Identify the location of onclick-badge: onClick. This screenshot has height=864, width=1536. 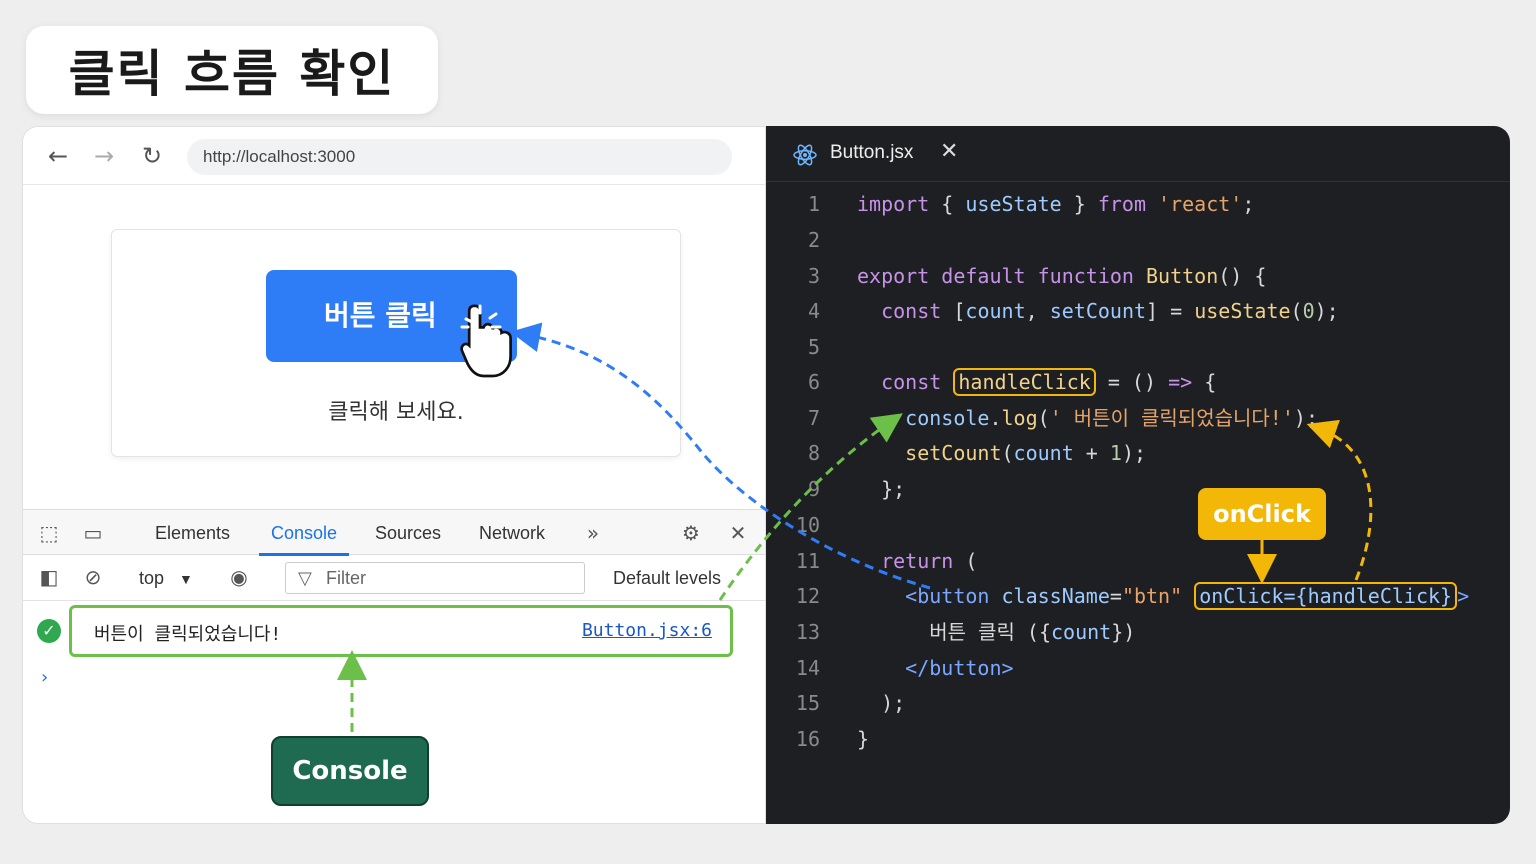
(1262, 514).